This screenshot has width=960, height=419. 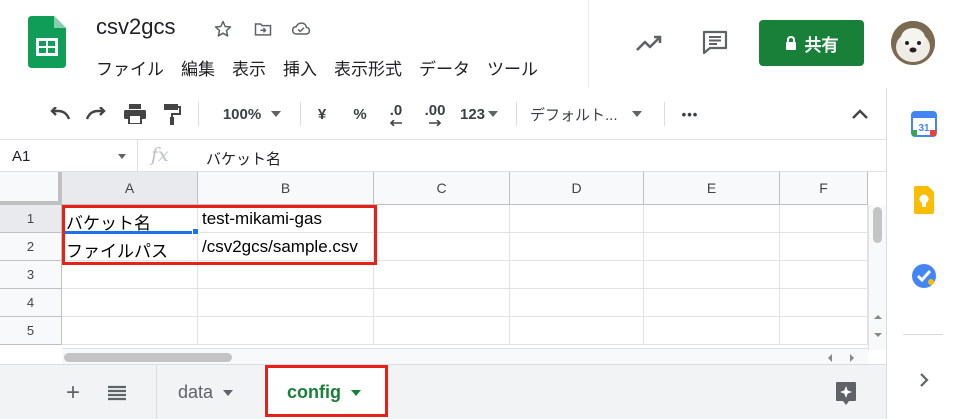 What do you see at coordinates (913, 43) in the screenshot?
I see `avatar` at bounding box center [913, 43].